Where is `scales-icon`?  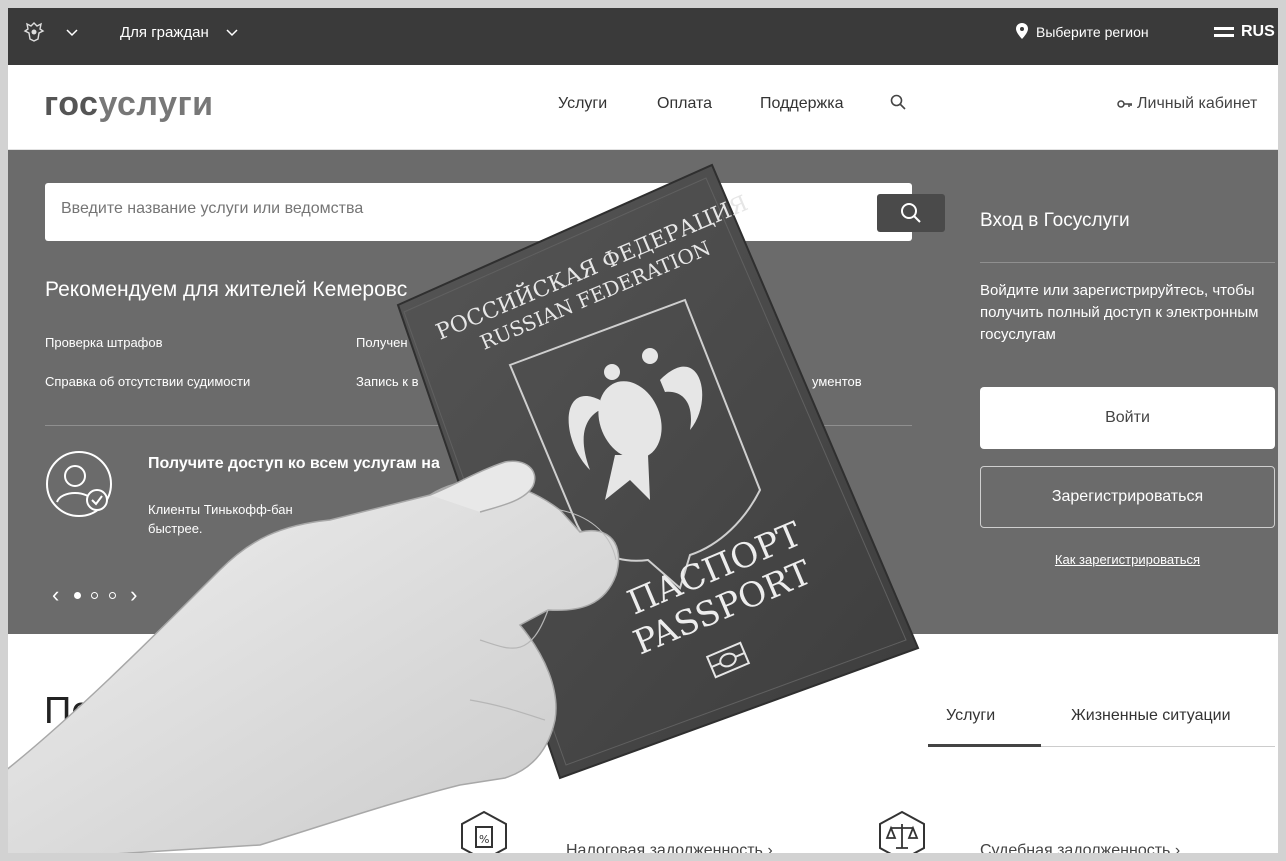
scales-icon is located at coordinates (902, 835).